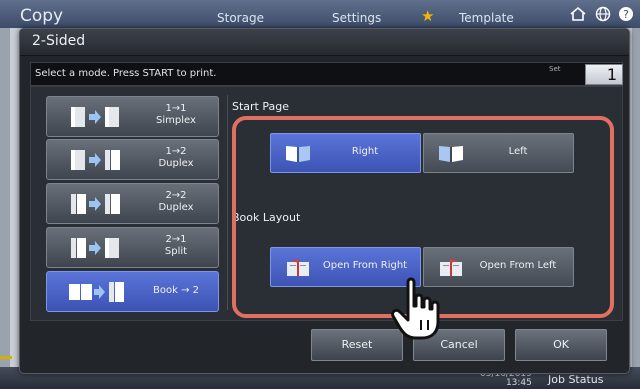 Image resolution: width=640 pixels, height=389 pixels. What do you see at coordinates (498, 153) in the screenshot?
I see `start-page-left-button: Left` at bounding box center [498, 153].